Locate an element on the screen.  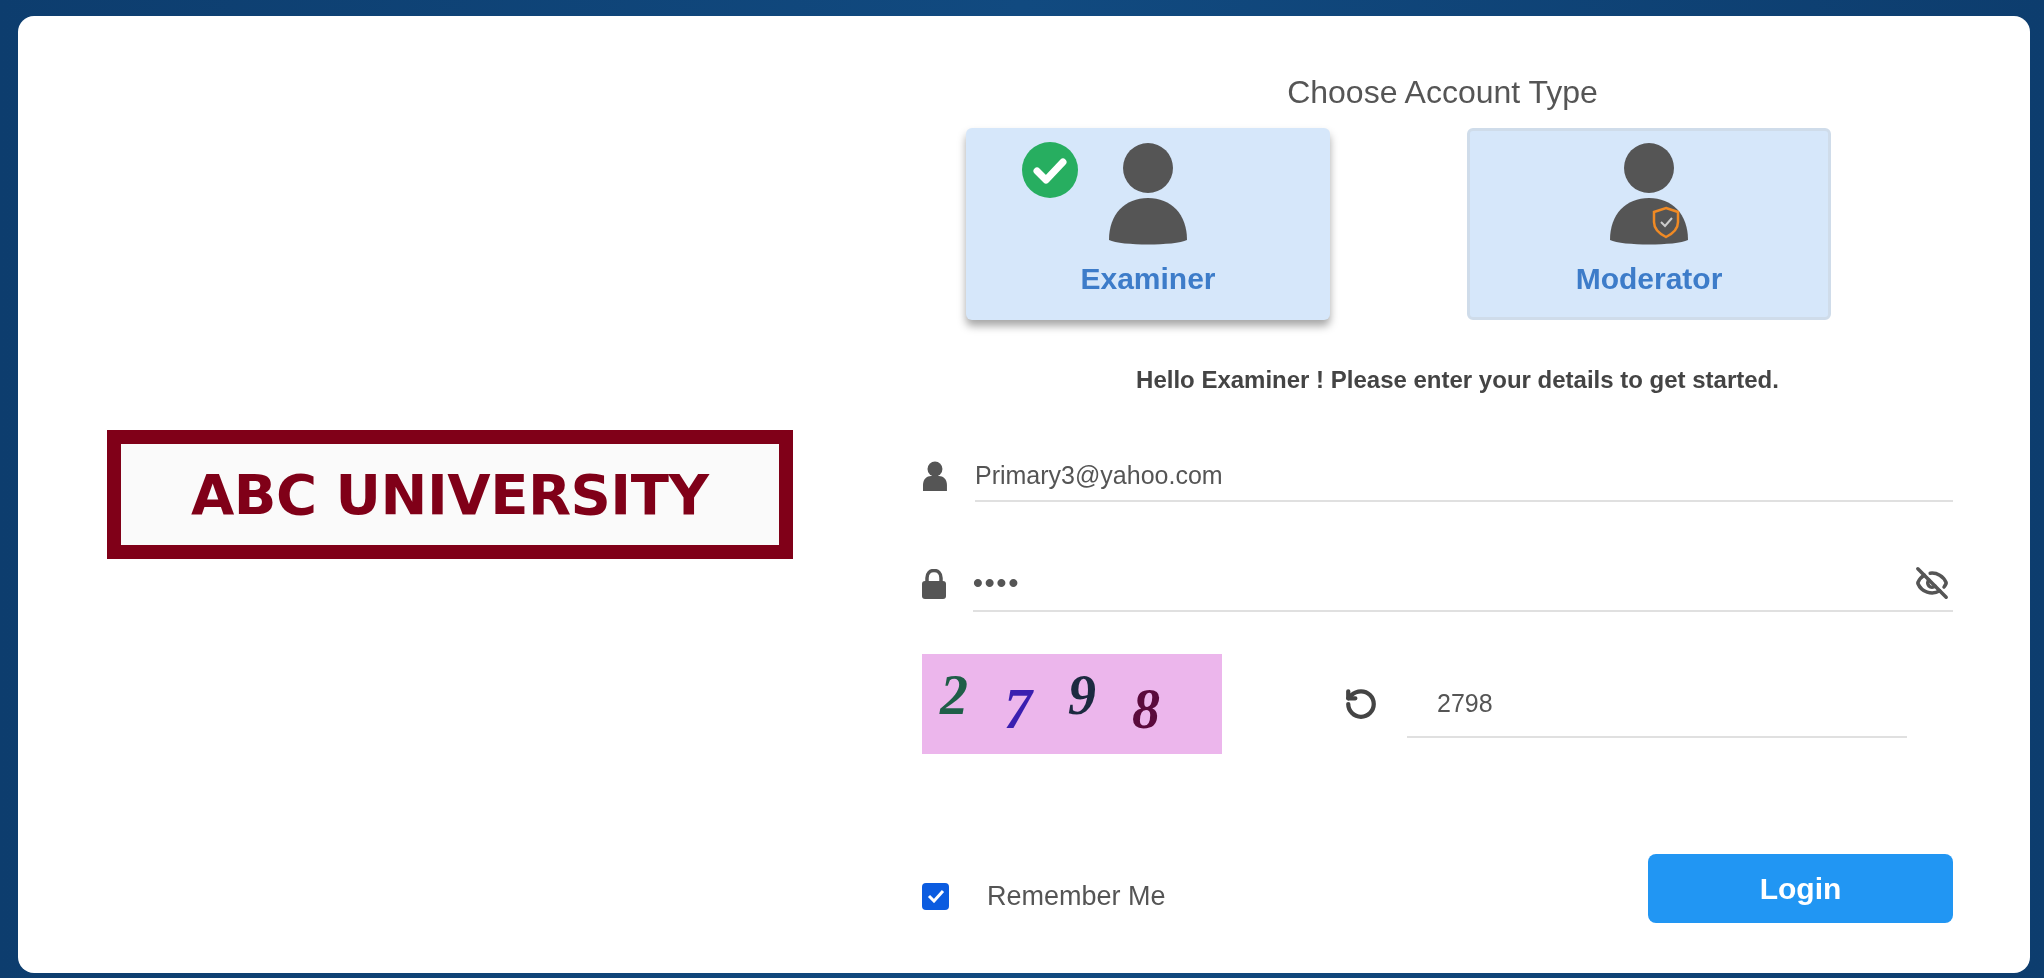
captcha-character: 8 is located at coordinates (1146, 709).